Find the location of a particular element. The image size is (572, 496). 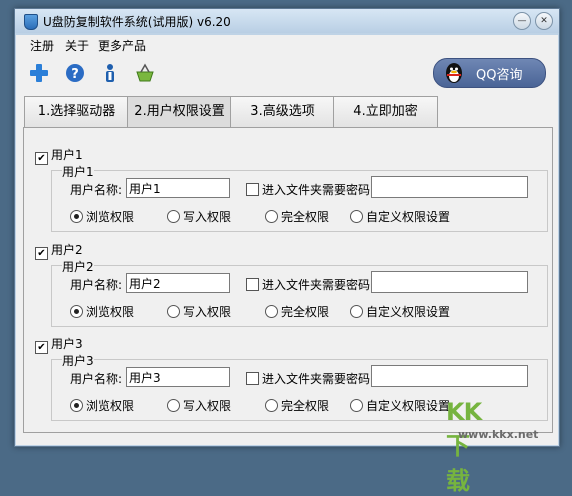

watermark-logo: KK下载 is located at coordinates (464, 446).